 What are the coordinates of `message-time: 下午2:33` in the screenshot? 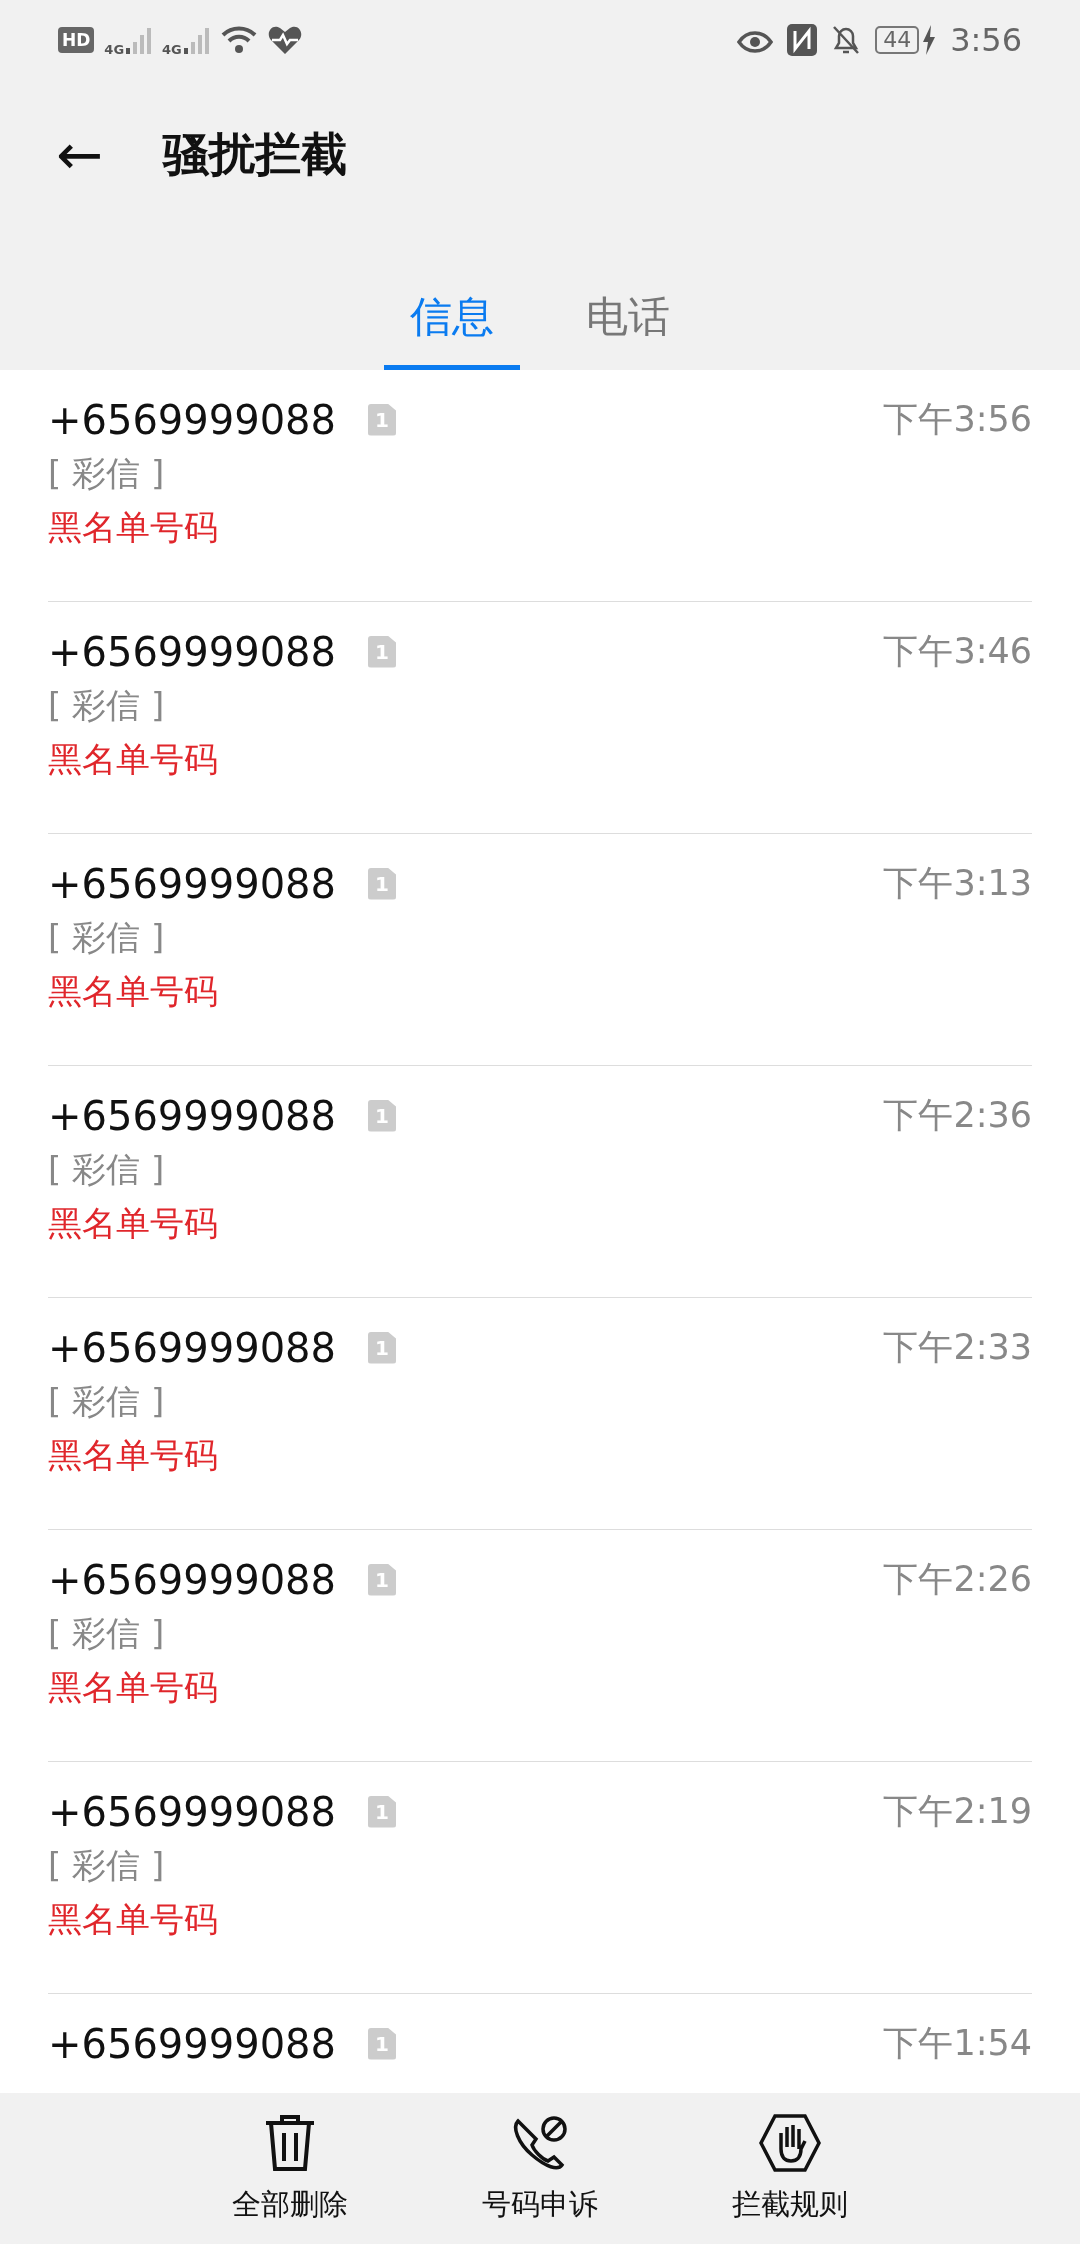 It's located at (957, 1347).